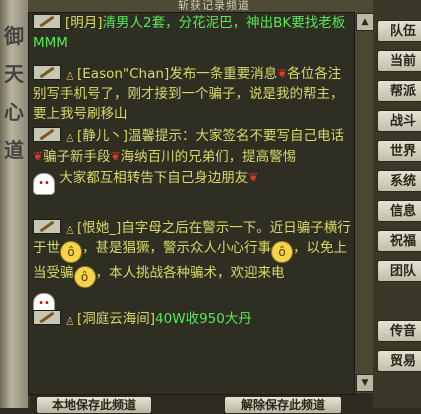  Describe the element at coordinates (14, 112) in the screenshot. I see `calligraphy-char: 心` at that location.